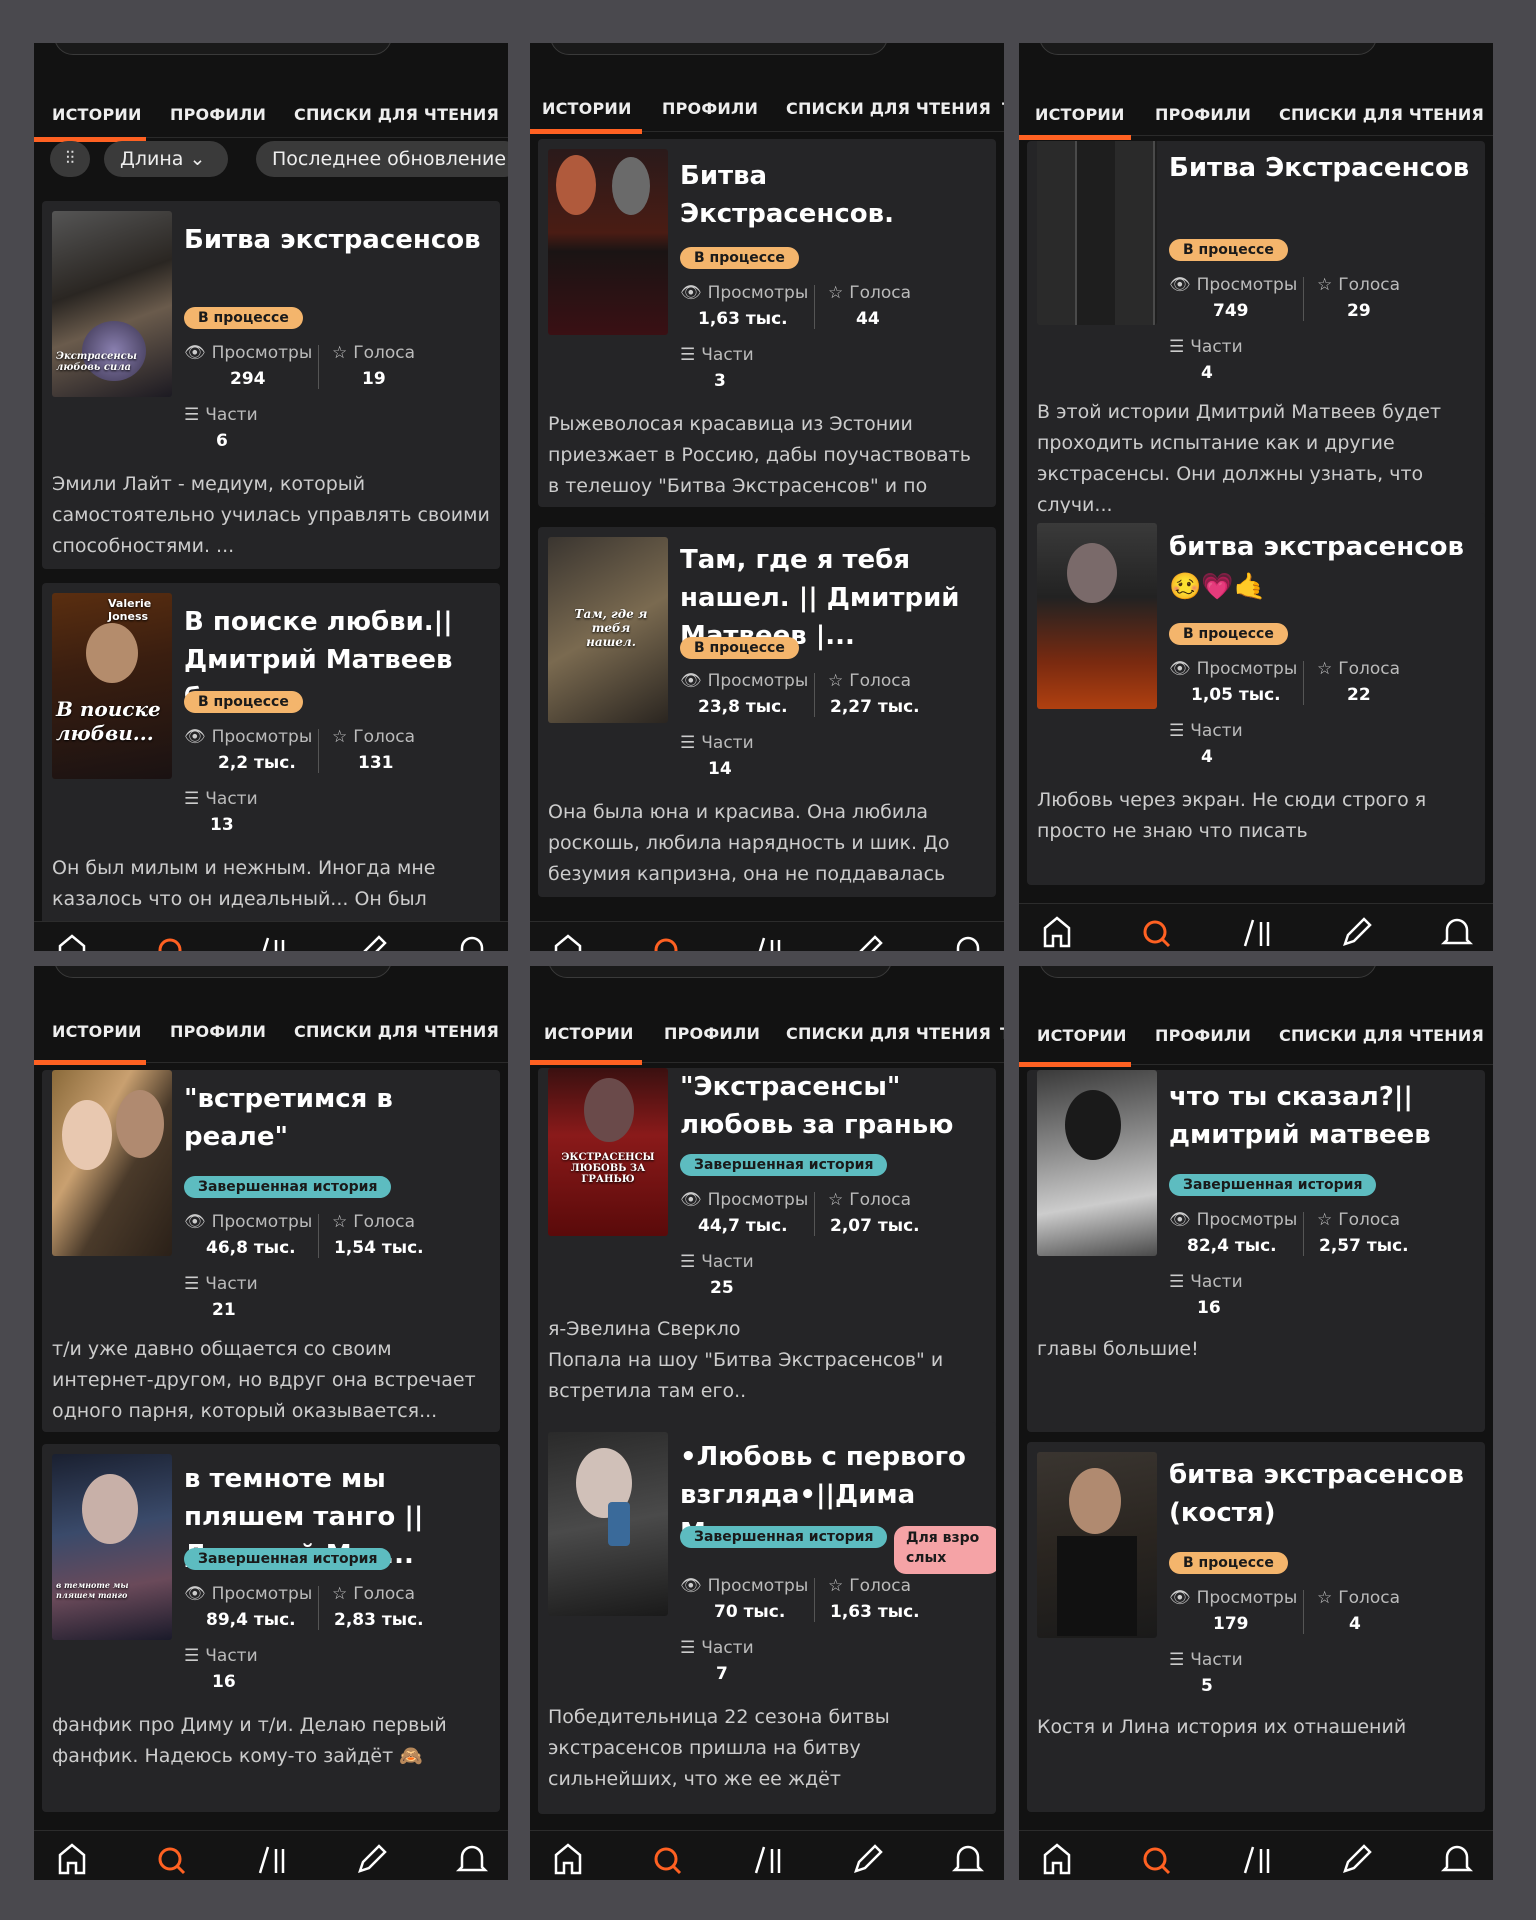  What do you see at coordinates (166, 159) in the screenshot?
I see `length-filter: Длина ⌄` at bounding box center [166, 159].